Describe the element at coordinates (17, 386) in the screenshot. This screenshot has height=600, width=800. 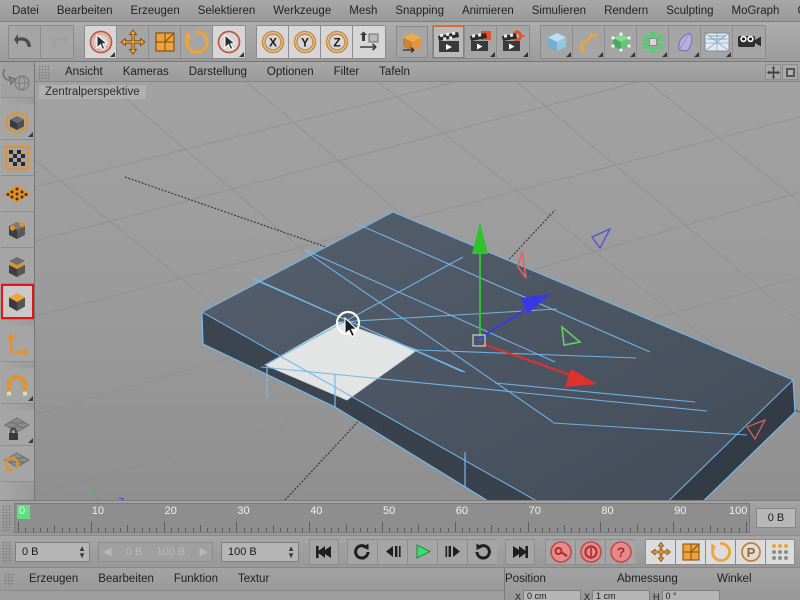
I see `sidebar-item-enable-snap` at that location.